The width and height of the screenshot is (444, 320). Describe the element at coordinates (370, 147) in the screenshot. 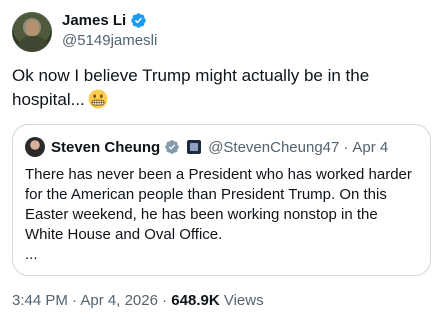

I see `quoted-date: Apr 4` at that location.